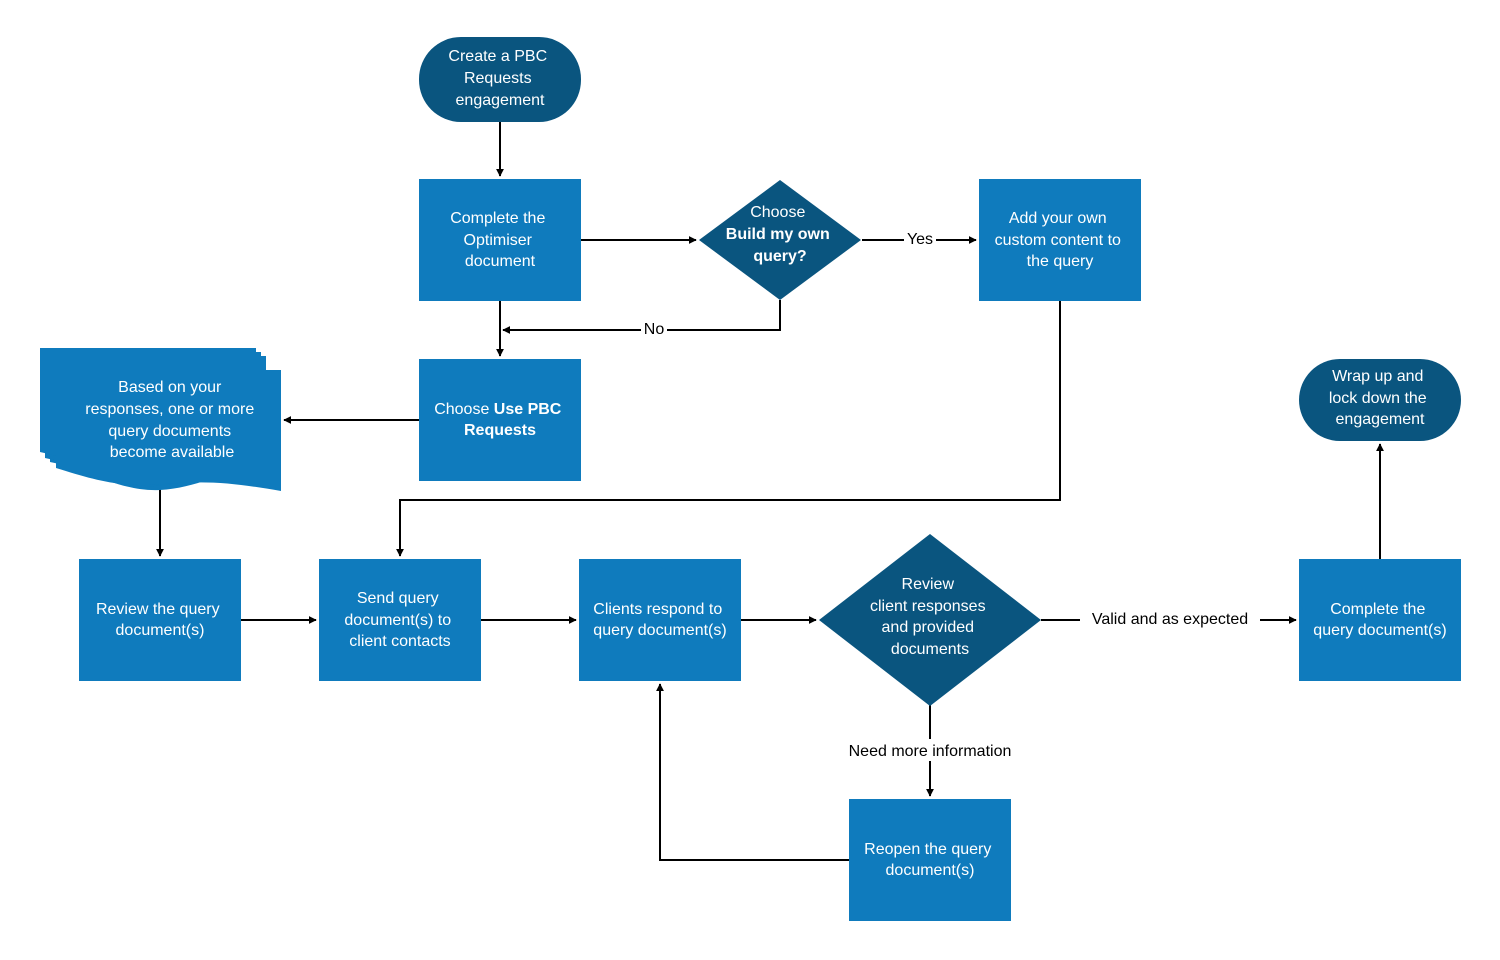 This screenshot has width=1500, height=960. Describe the element at coordinates (1377, 609) in the screenshot. I see `node-complete-line: Complete the` at that location.